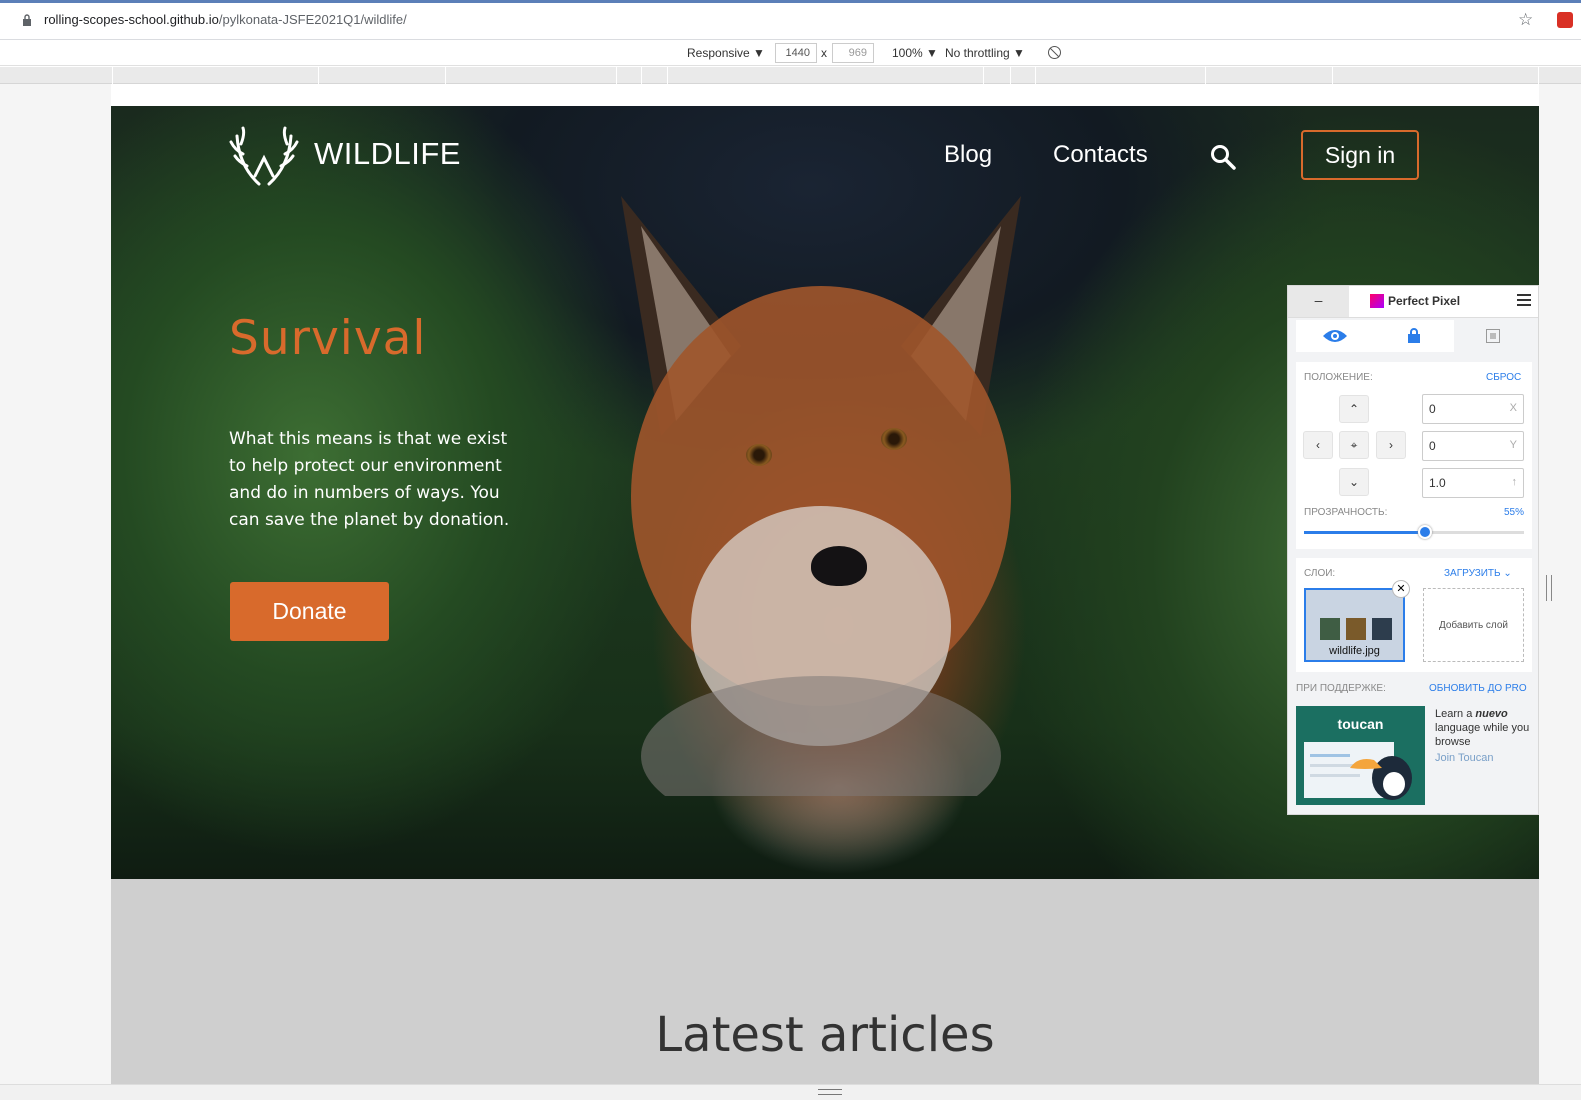 The width and height of the screenshot is (1581, 1100). I want to click on visibility-tab, so click(1335, 336).